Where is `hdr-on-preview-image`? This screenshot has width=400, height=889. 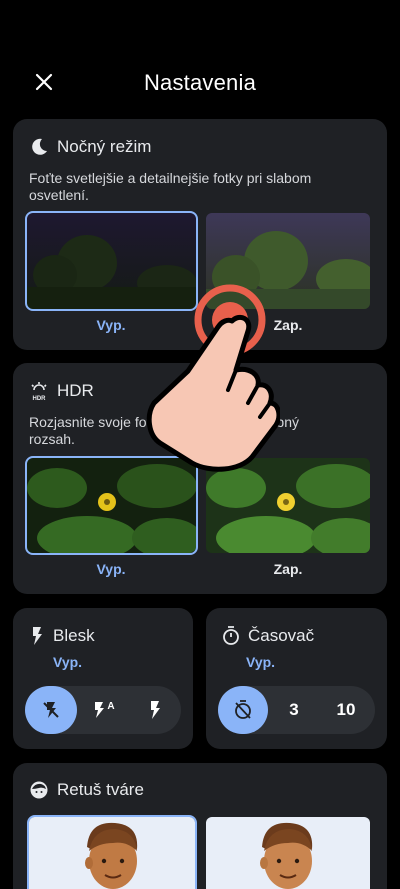 hdr-on-preview-image is located at coordinates (288, 505).